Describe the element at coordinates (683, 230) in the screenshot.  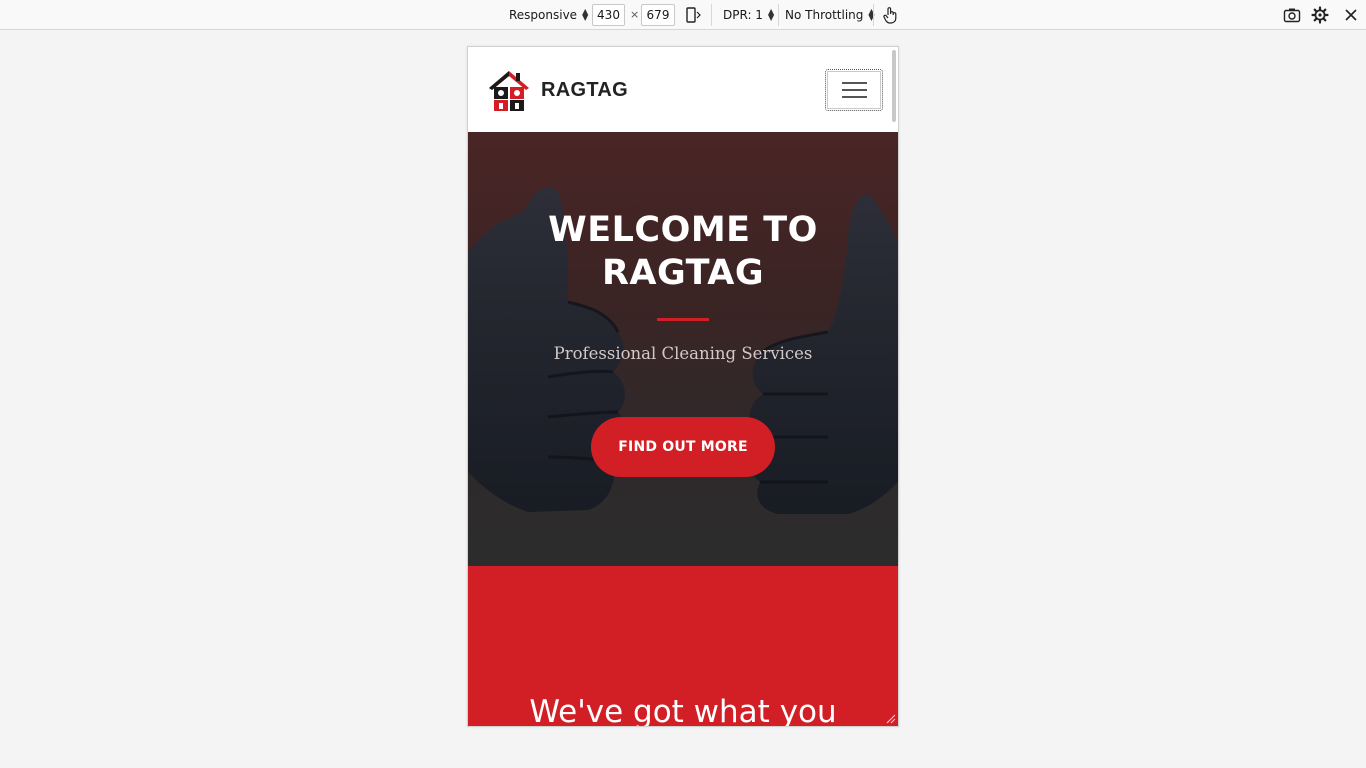
I see `hero-title-line: WELCOME TO` at that location.